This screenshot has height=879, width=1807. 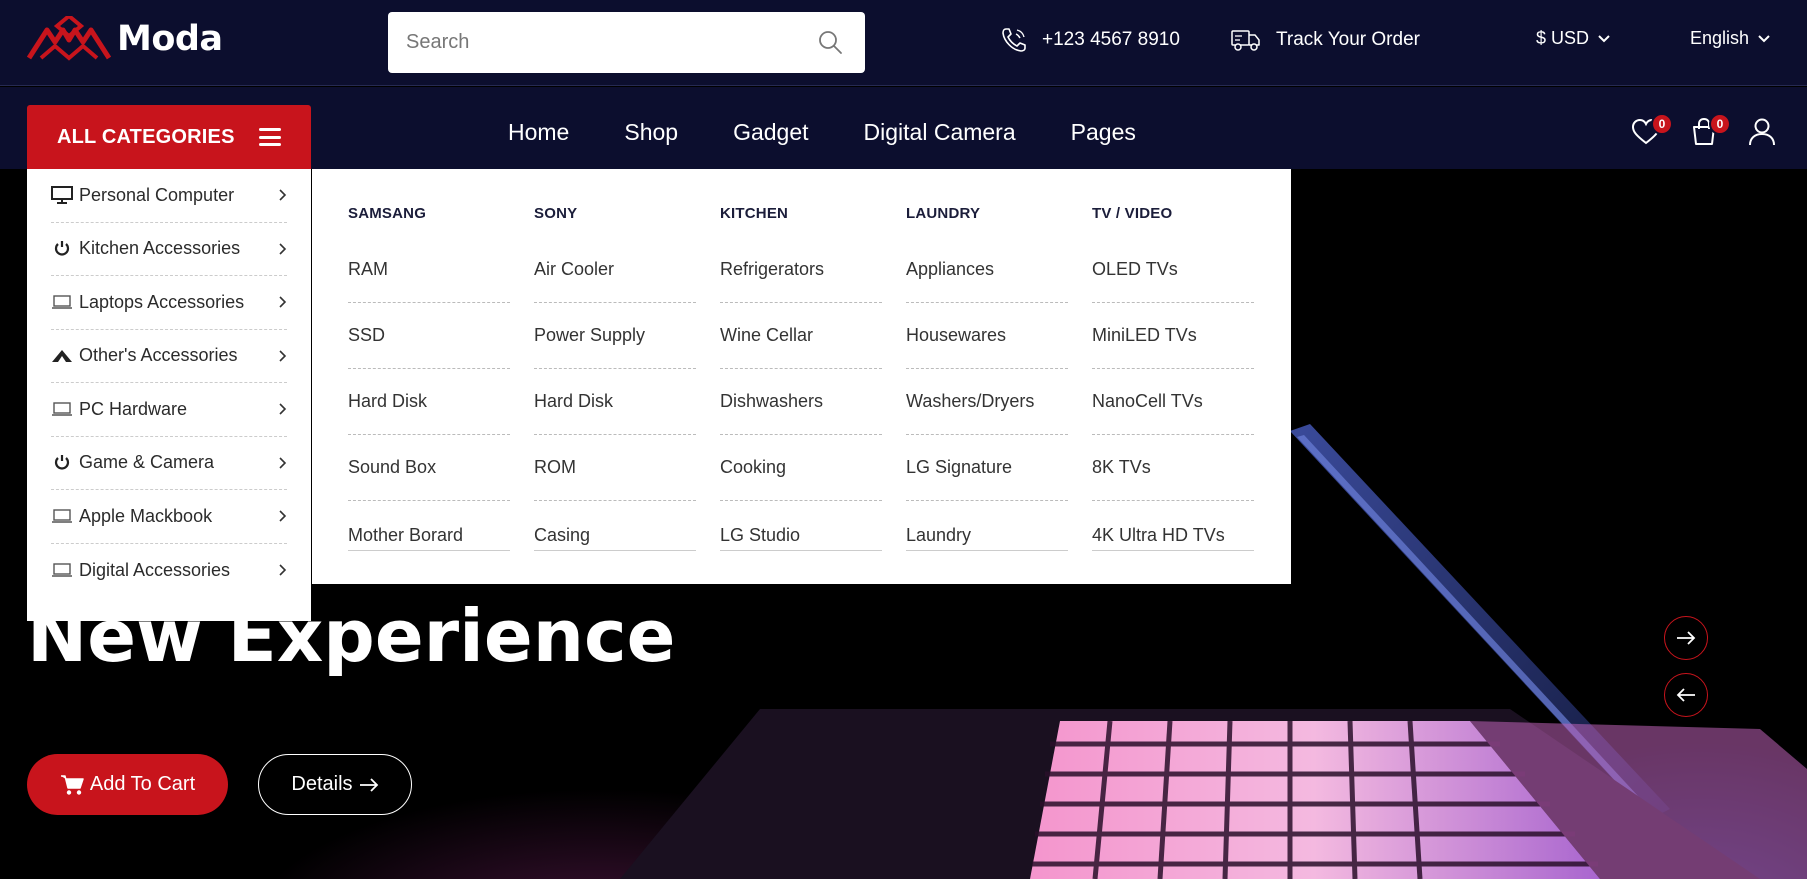 What do you see at coordinates (1132, 213) in the screenshot?
I see `mega-column-heading: TV / VIDEO` at bounding box center [1132, 213].